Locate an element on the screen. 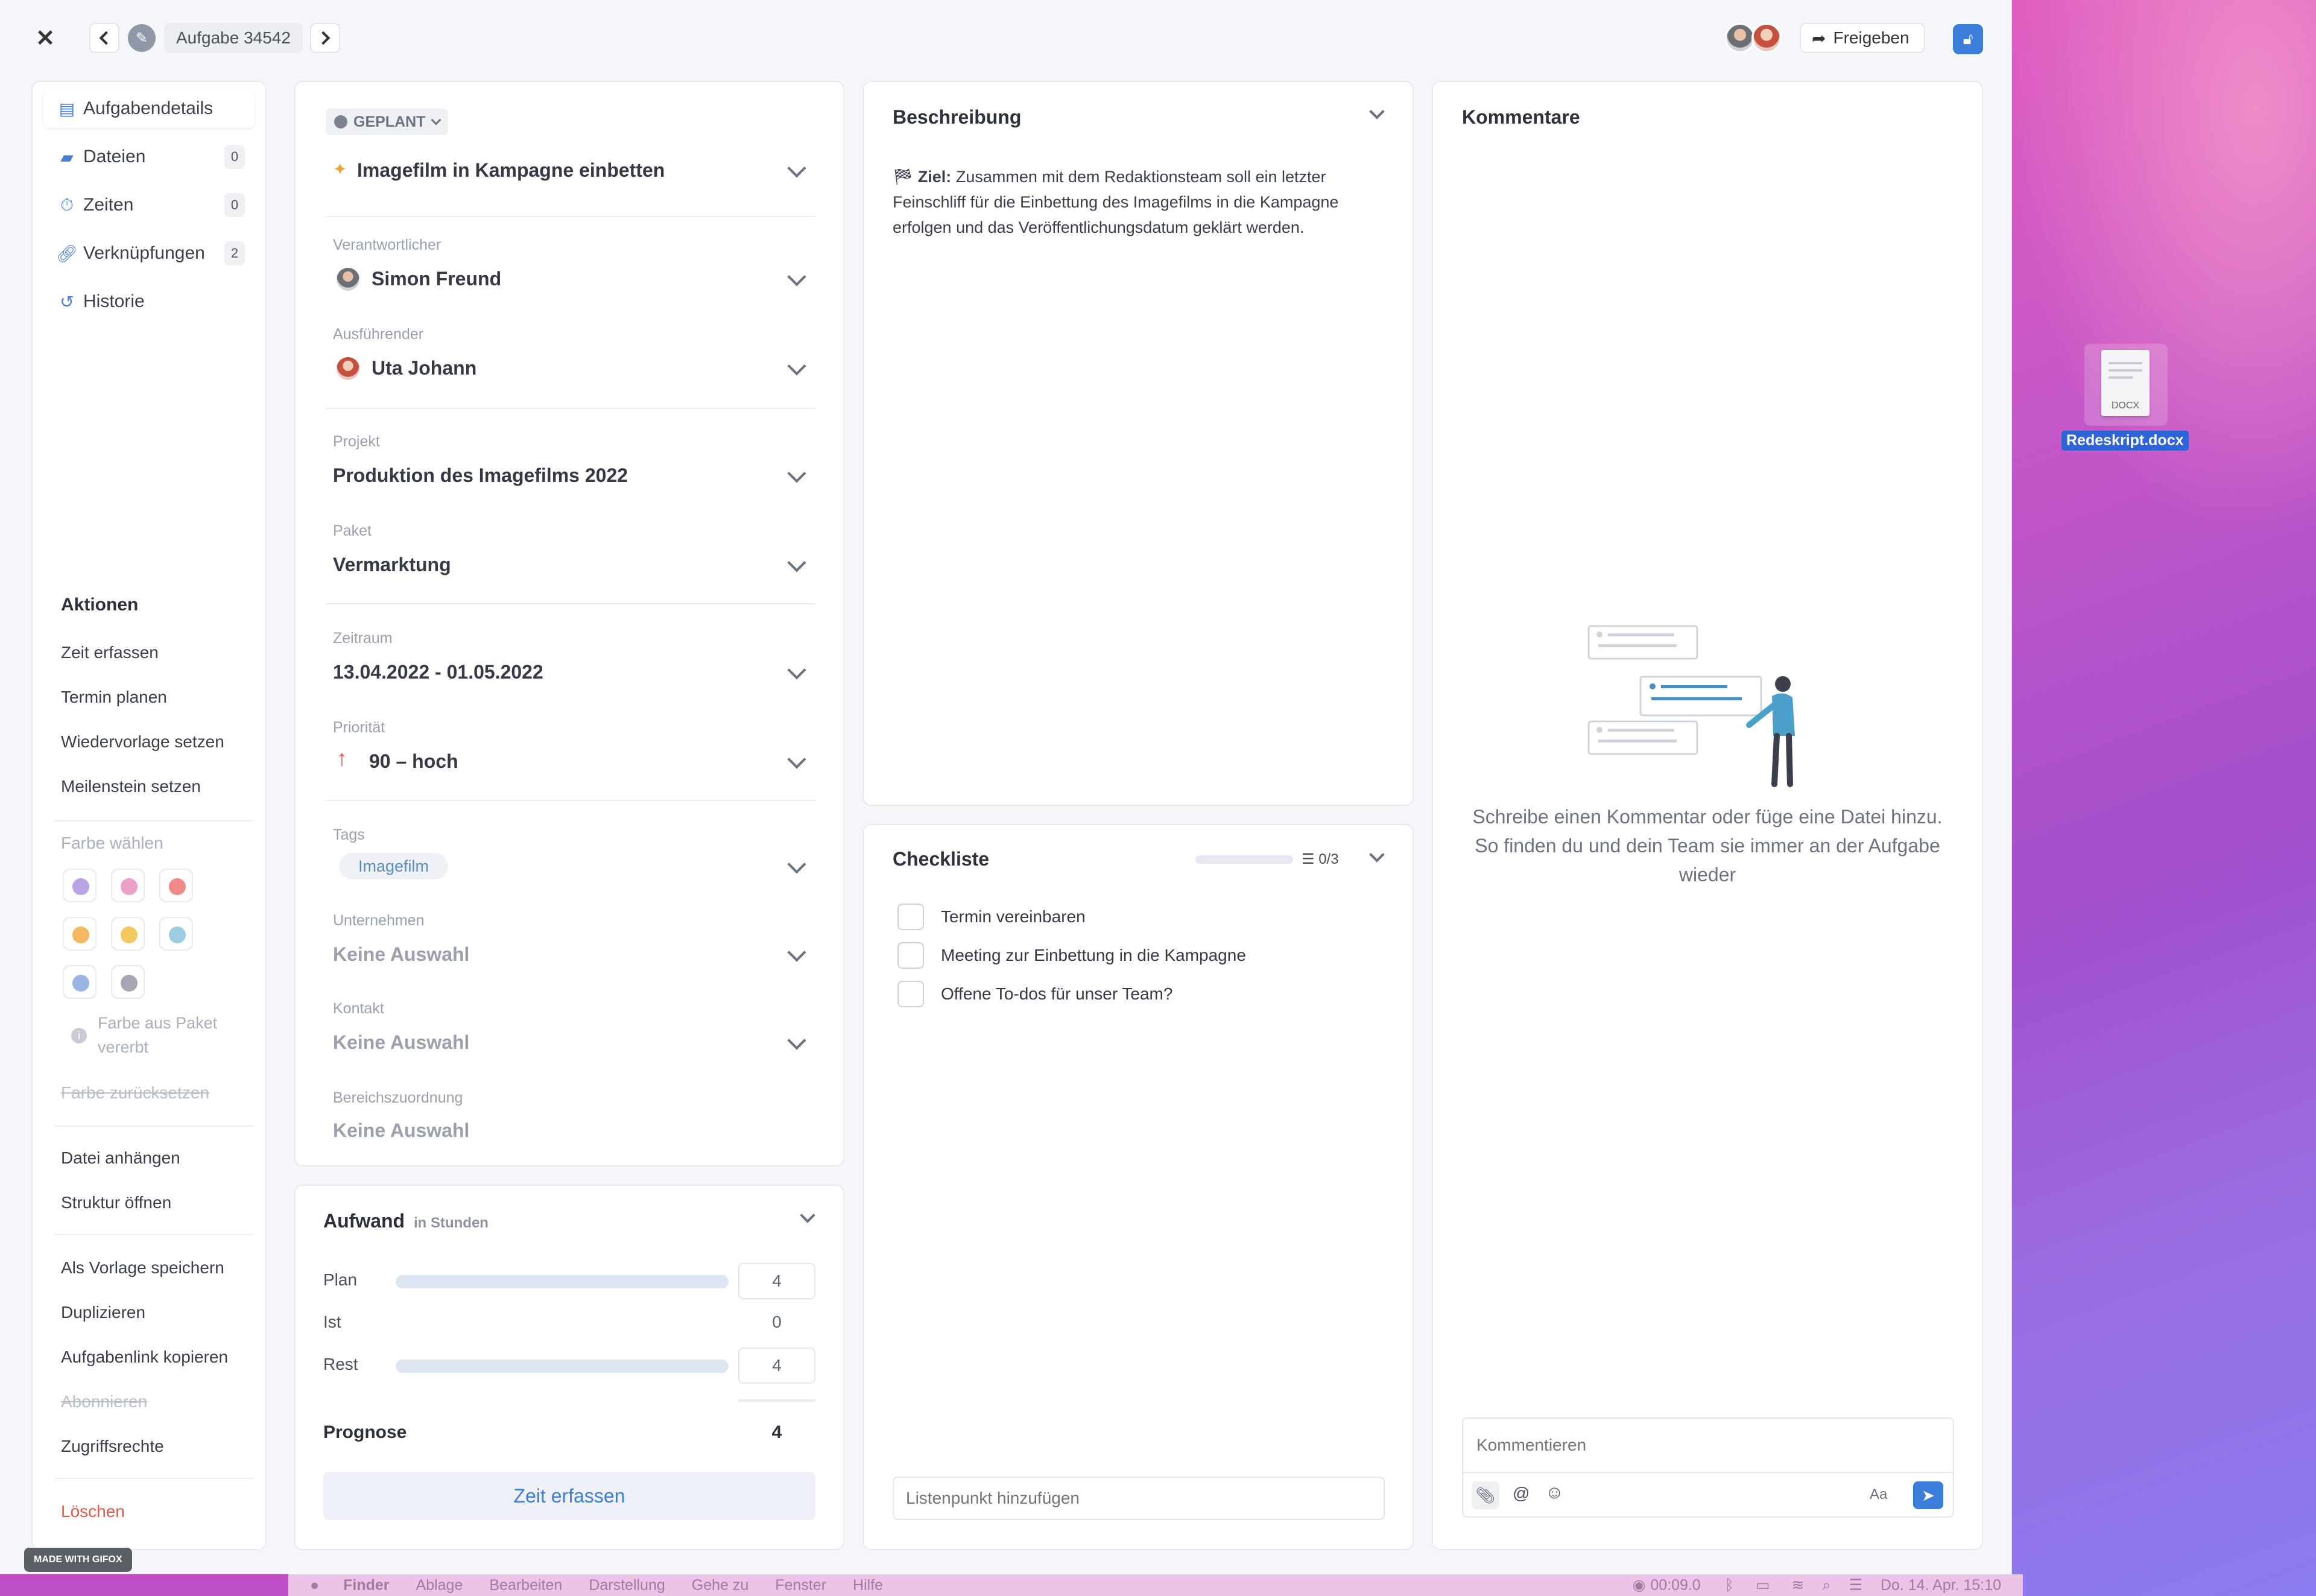 The image size is (2316, 1596). menu-darstellung: Darstellung is located at coordinates (627, 1585).